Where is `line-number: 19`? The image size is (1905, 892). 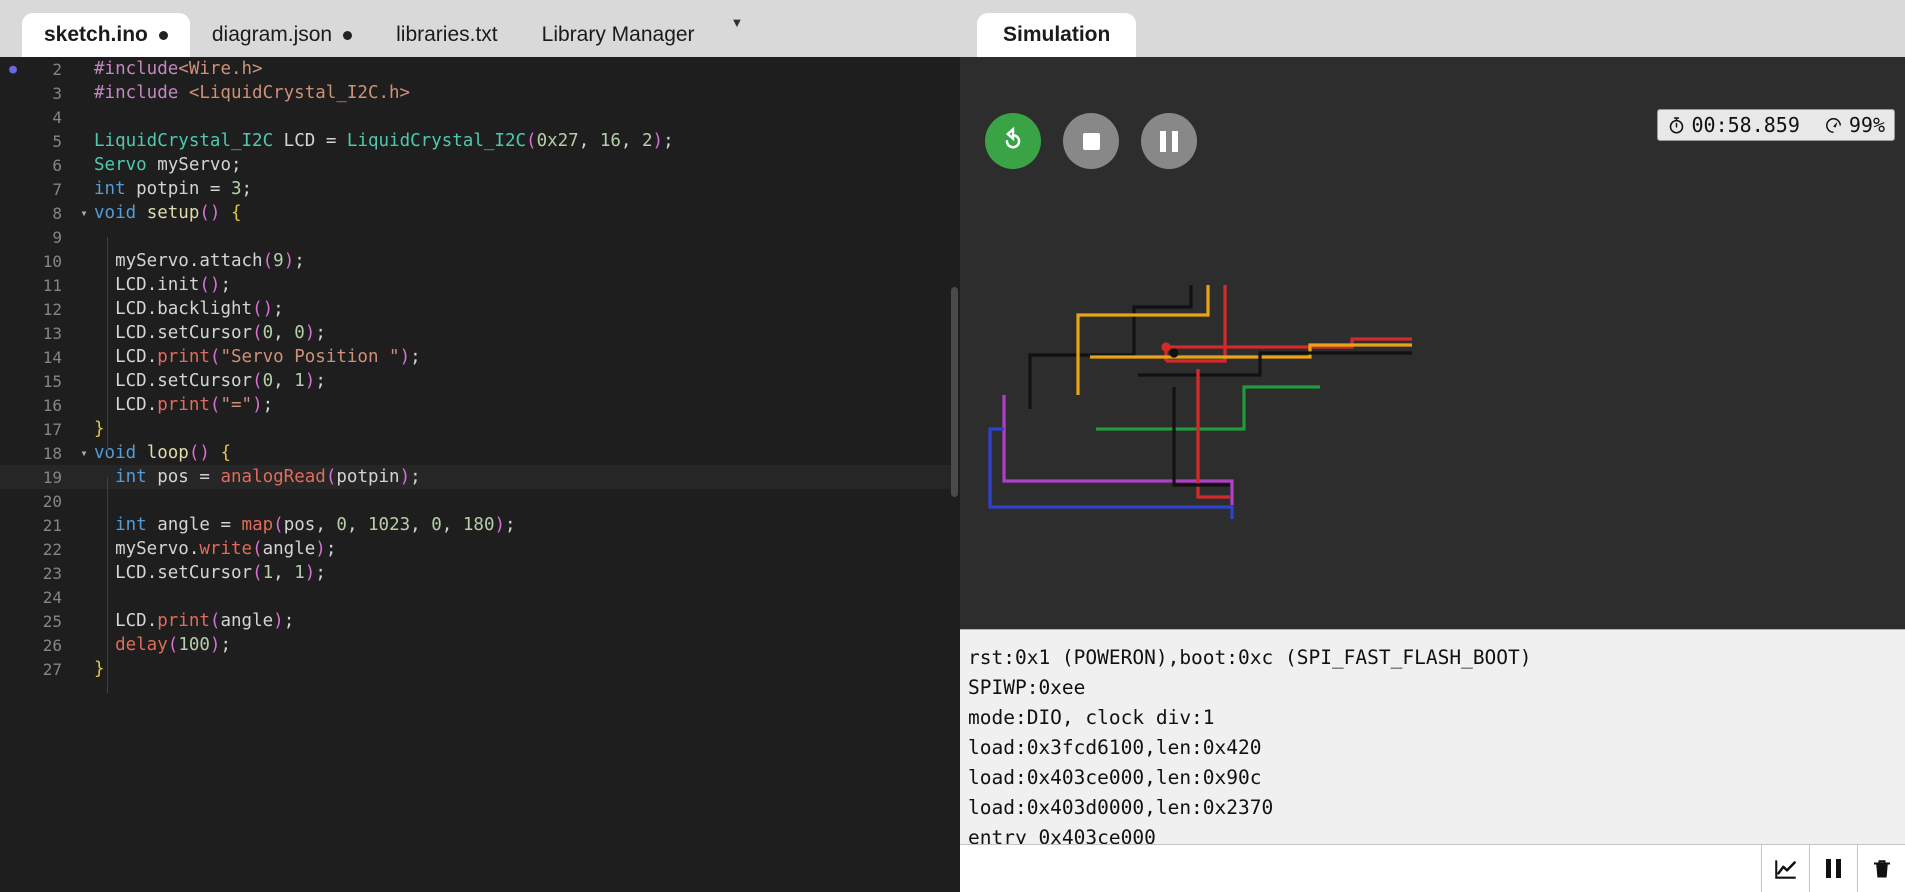
line-number: 19 is located at coordinates (52, 477).